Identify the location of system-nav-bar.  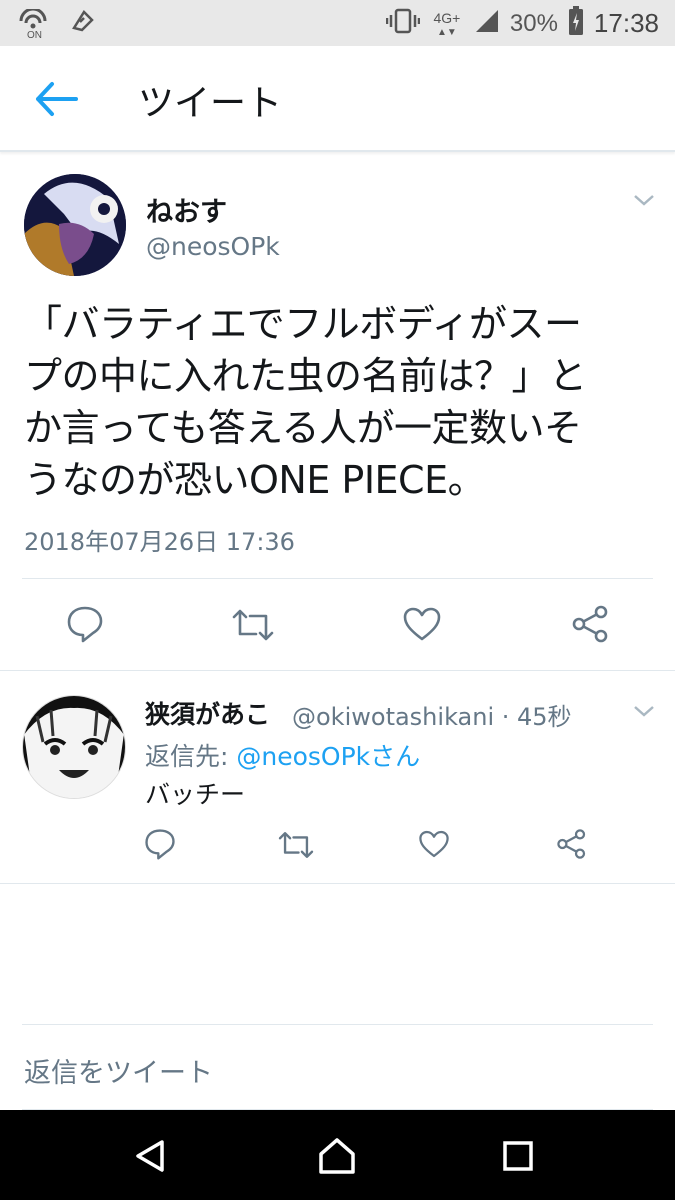
(337, 1155).